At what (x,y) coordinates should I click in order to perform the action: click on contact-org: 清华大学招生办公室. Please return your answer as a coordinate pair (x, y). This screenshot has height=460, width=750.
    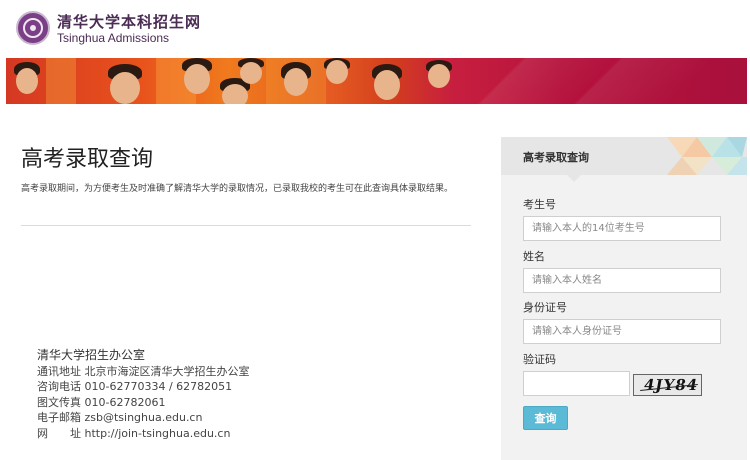
    Looking at the image, I should click on (91, 355).